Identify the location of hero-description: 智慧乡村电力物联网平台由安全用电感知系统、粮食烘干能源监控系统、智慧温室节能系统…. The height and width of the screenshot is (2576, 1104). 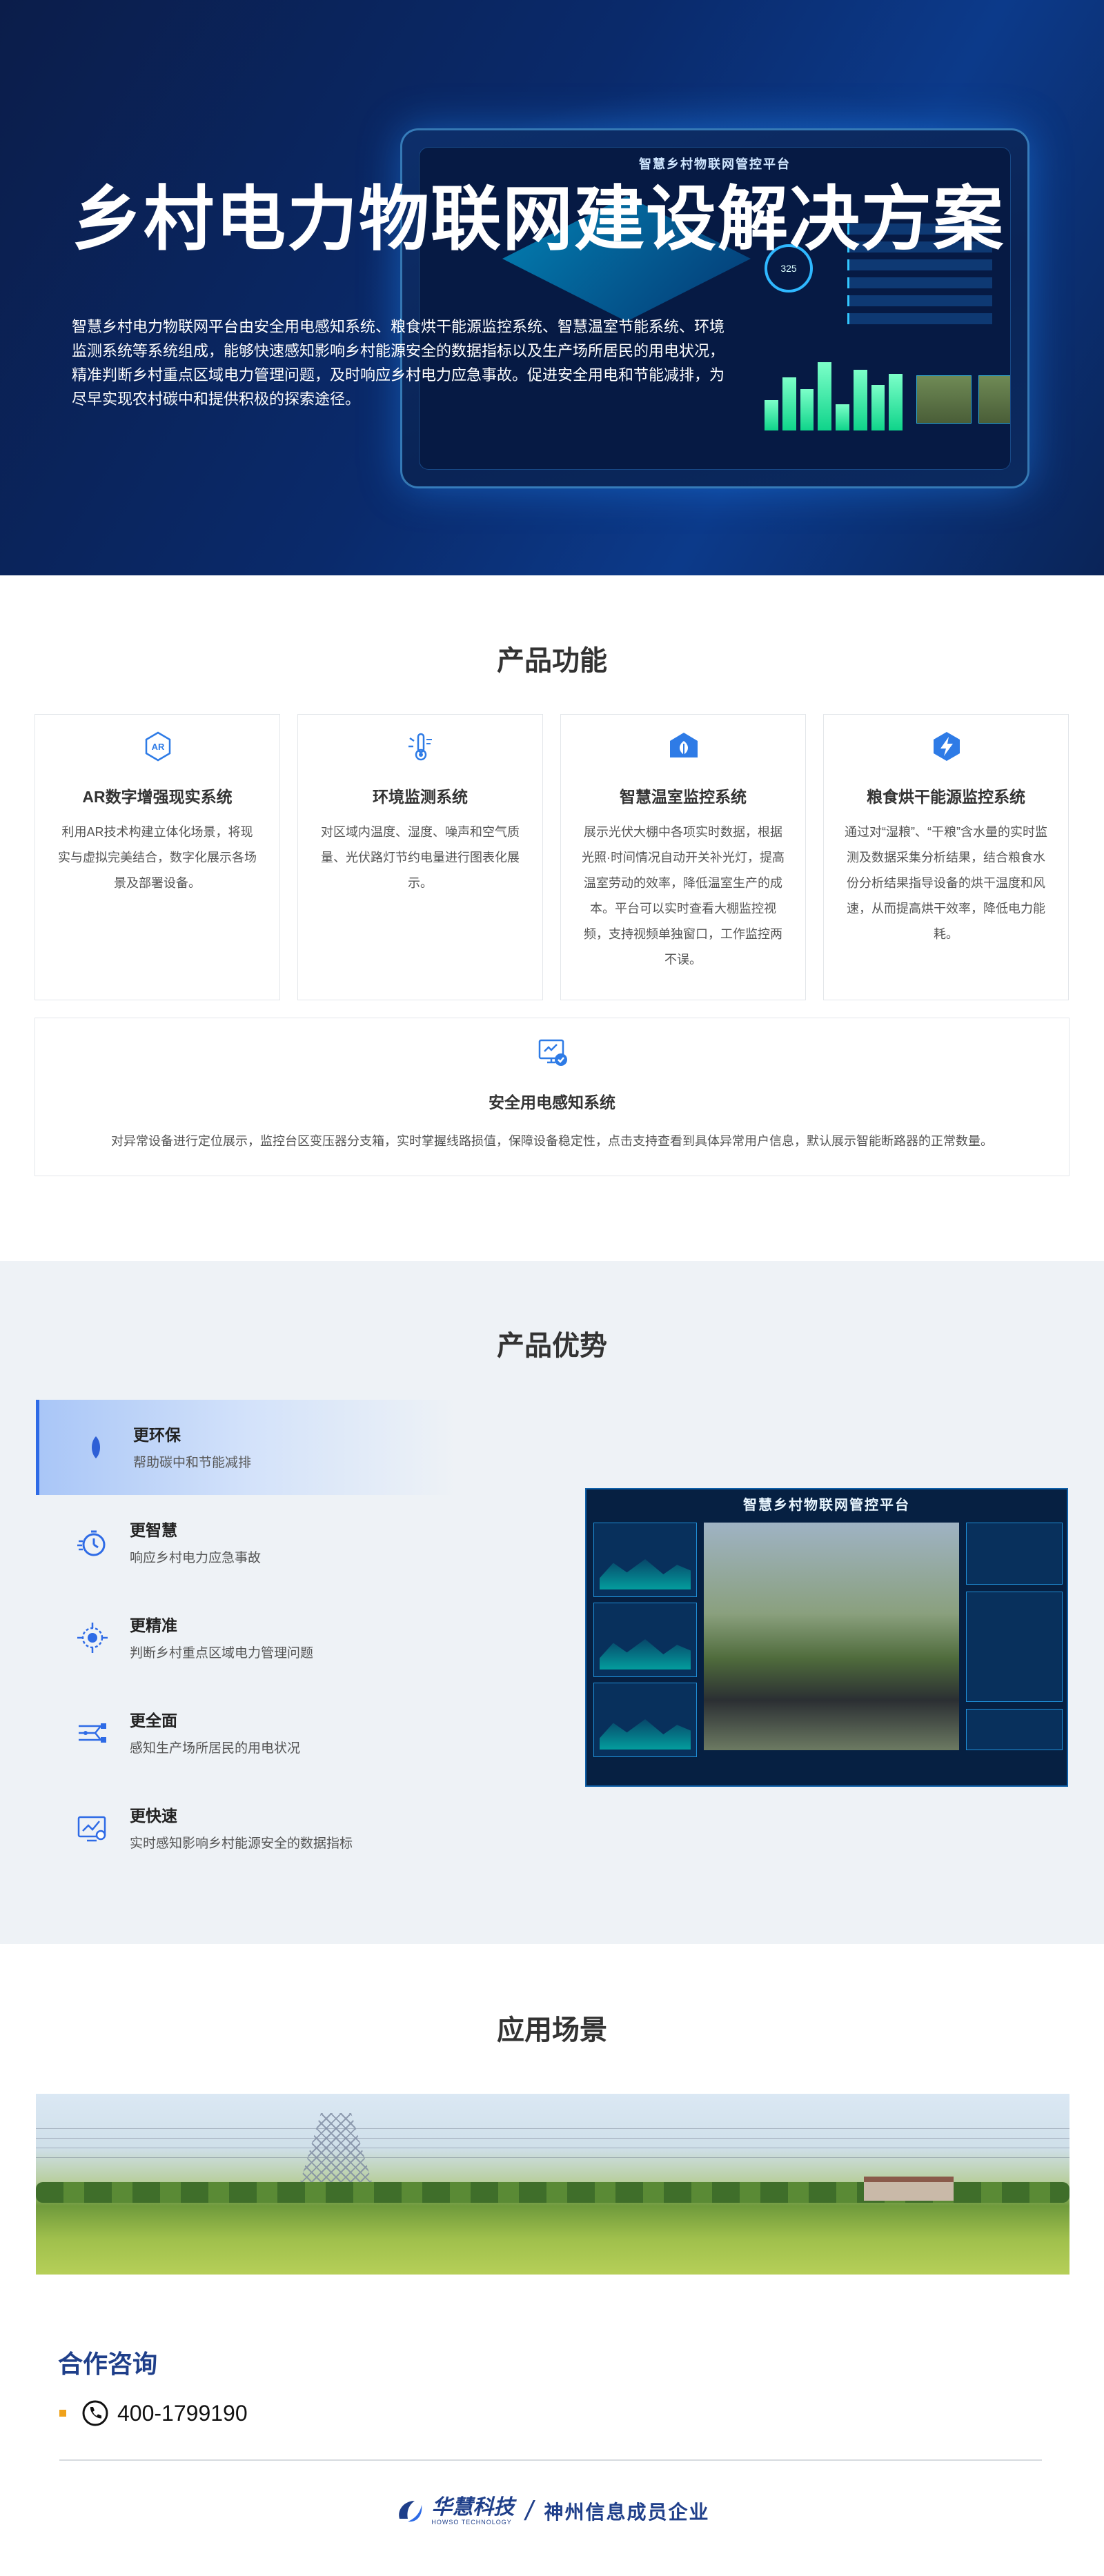
(398, 363).